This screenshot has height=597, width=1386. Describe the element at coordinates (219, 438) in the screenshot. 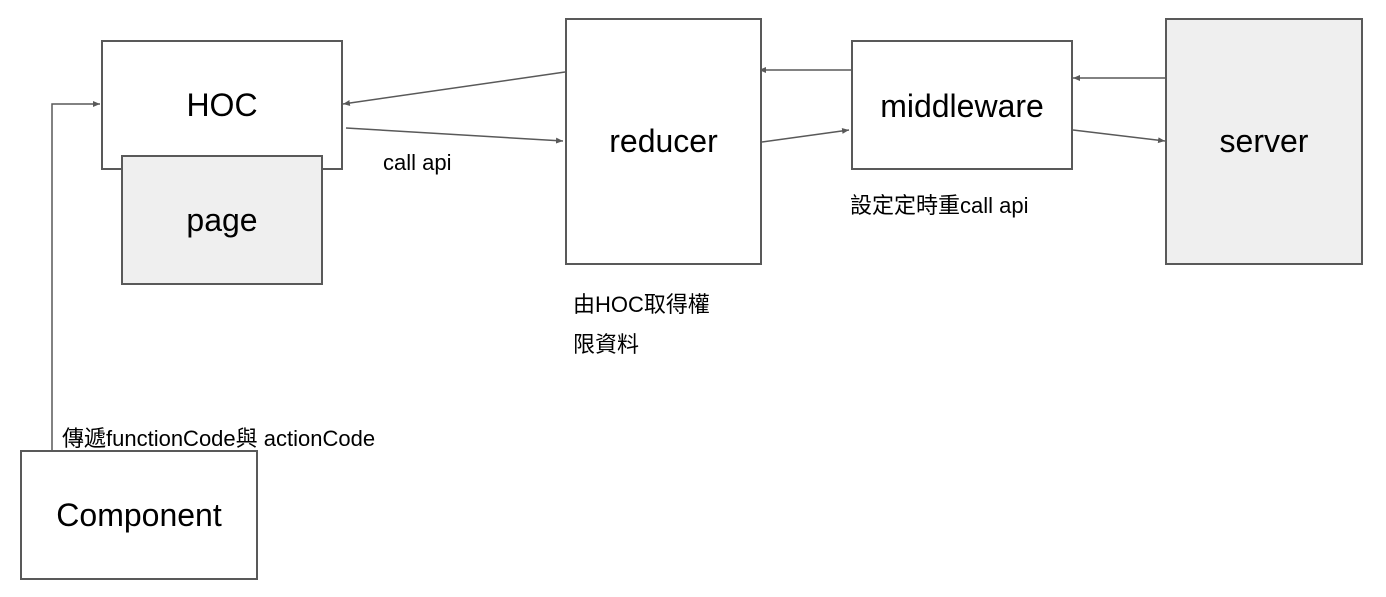

I see `pass-codes-label: 傳遞functionCode與 actionCode` at that location.